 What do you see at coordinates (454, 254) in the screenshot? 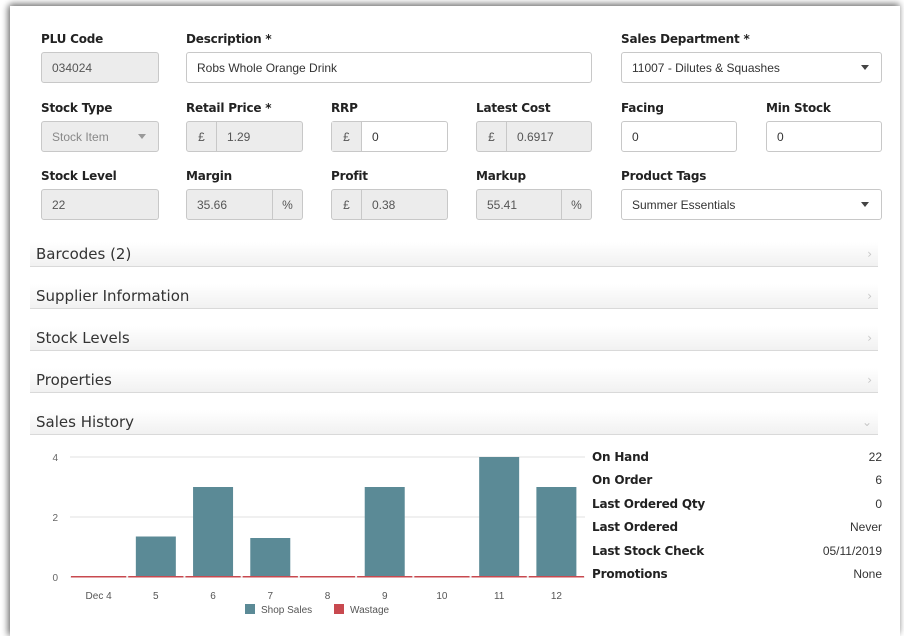
I see `section-barcodes: Barcodes (2) ›` at bounding box center [454, 254].